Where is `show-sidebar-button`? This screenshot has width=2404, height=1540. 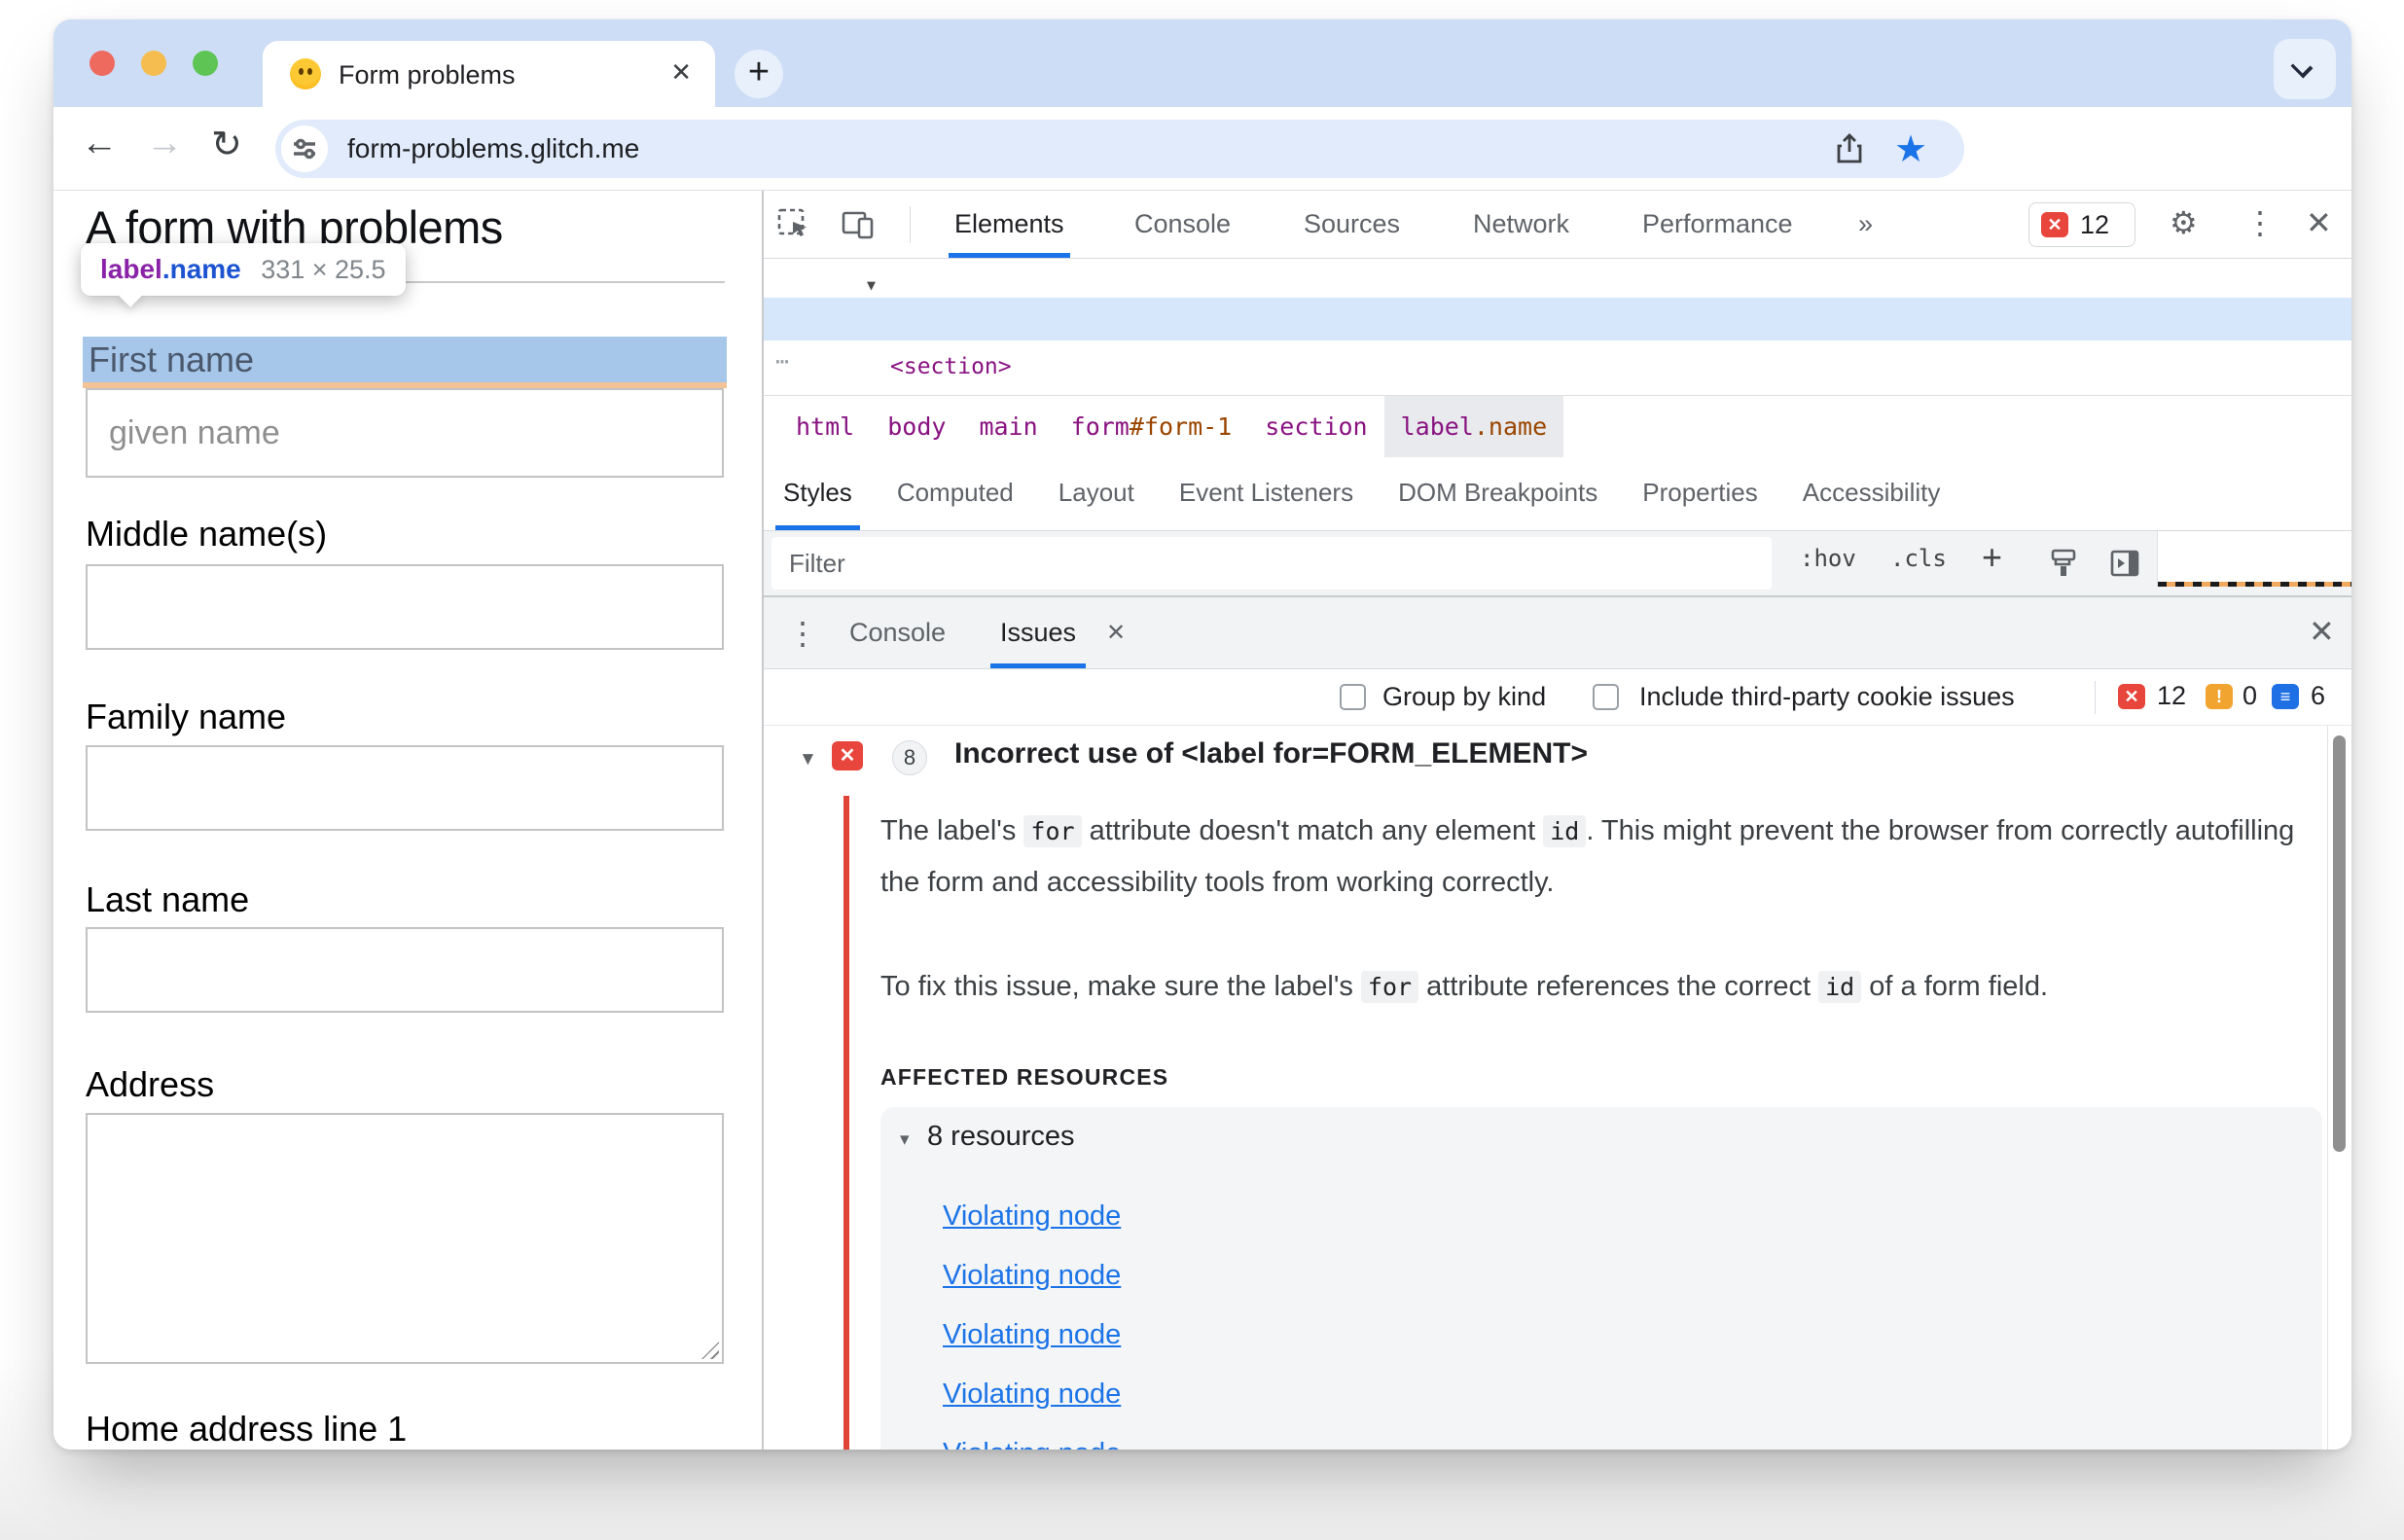
show-sidebar-button is located at coordinates (2124, 563).